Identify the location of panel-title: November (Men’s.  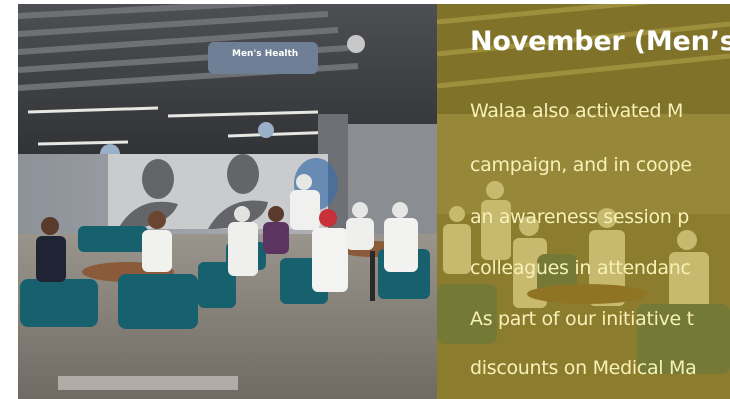
(600, 41).